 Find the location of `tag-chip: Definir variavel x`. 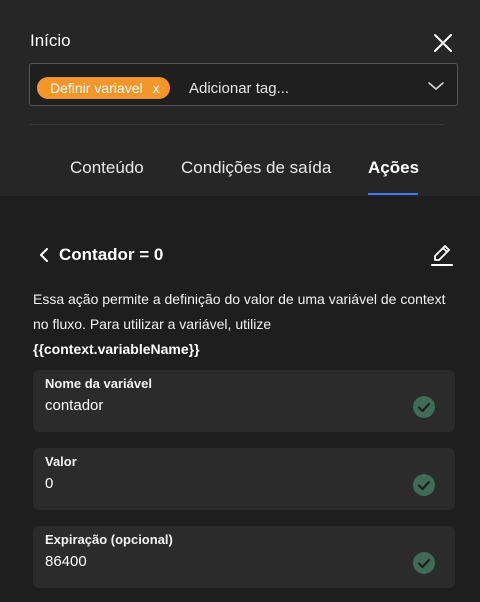

tag-chip: Definir variavel x is located at coordinates (103, 88).